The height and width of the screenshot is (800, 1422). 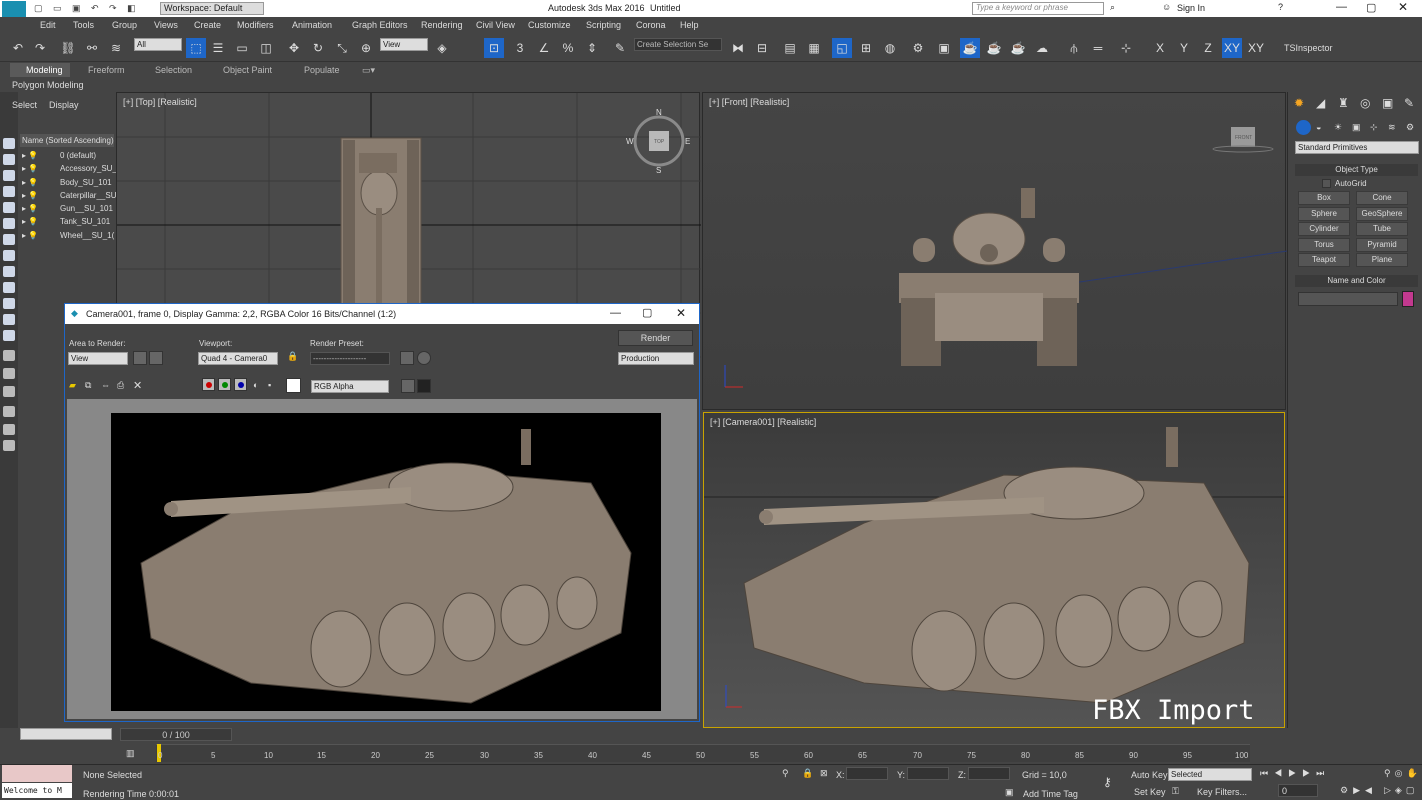 What do you see at coordinates (37, 773) in the screenshot?
I see `maxscript-listener` at bounding box center [37, 773].